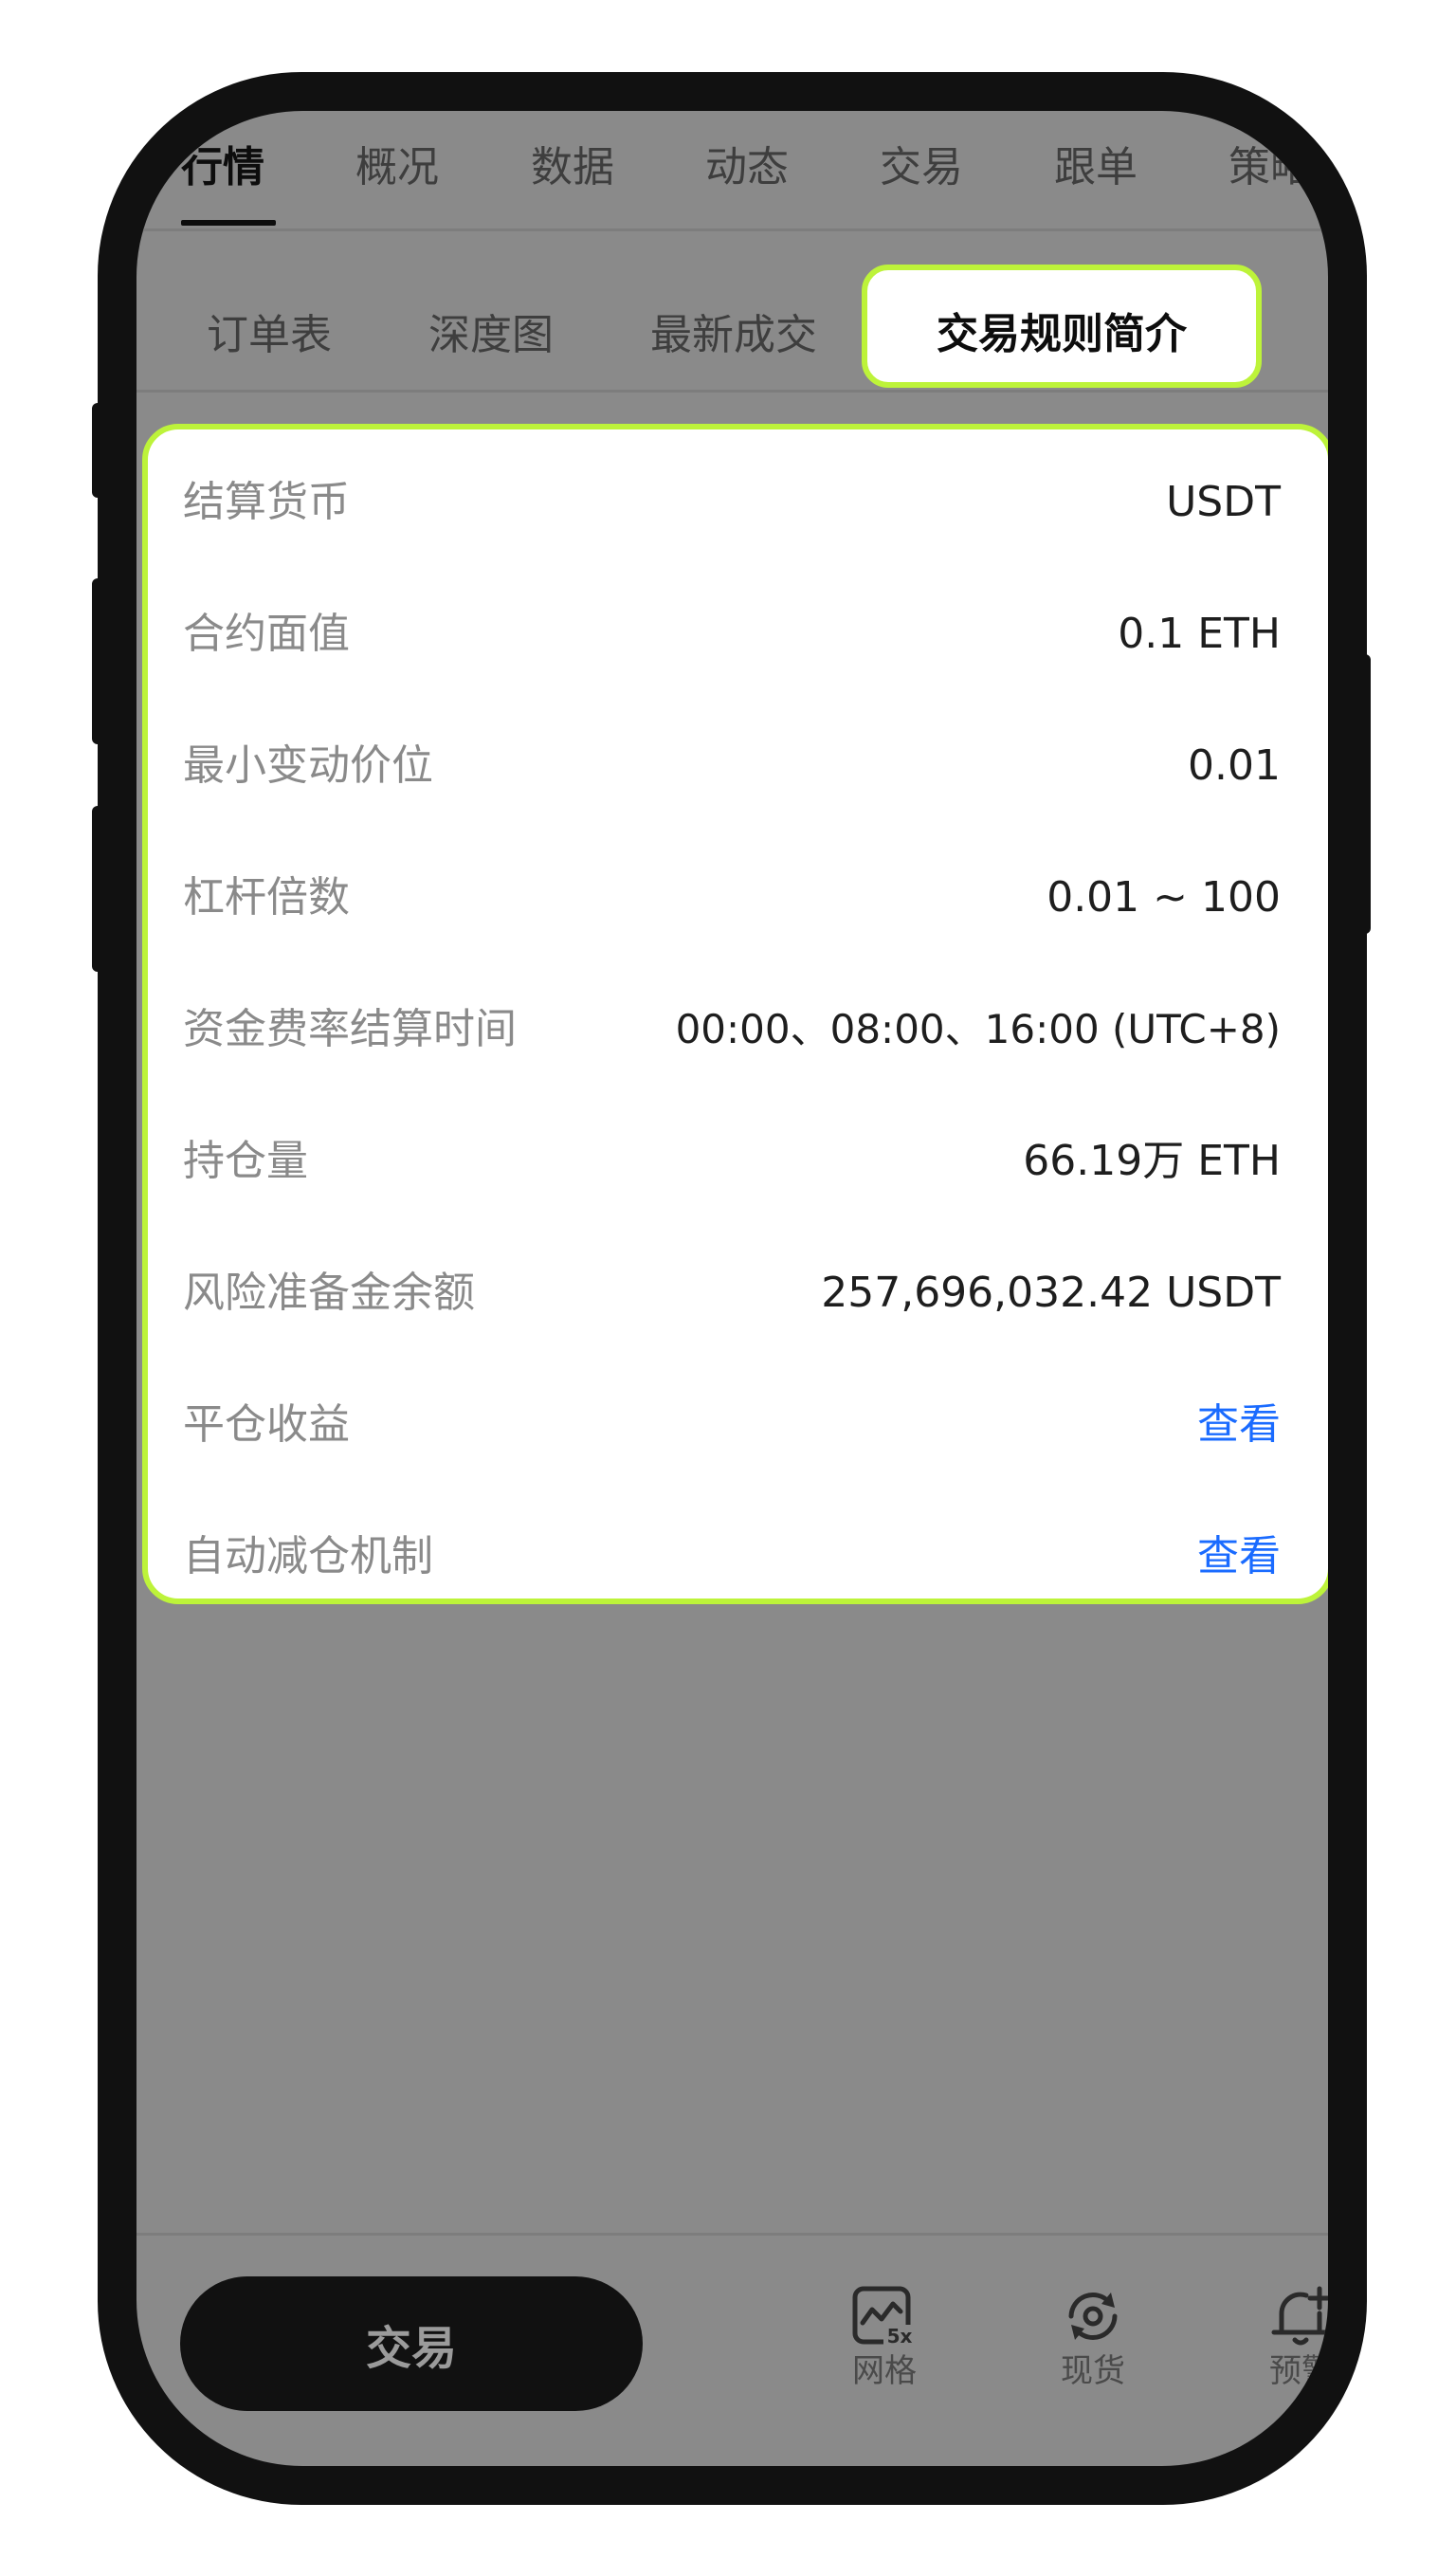  What do you see at coordinates (228, 223) in the screenshot?
I see `active-tab-indicator` at bounding box center [228, 223].